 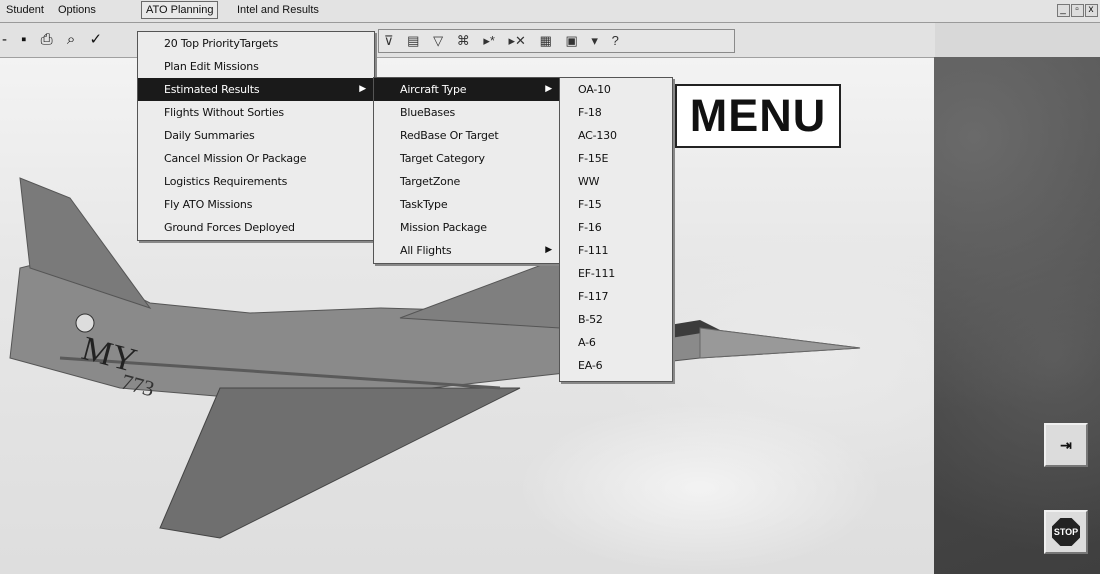 What do you see at coordinates (256, 181) in the screenshot?
I see `menu-item-logistics-requirements: Logistics Requirements` at bounding box center [256, 181].